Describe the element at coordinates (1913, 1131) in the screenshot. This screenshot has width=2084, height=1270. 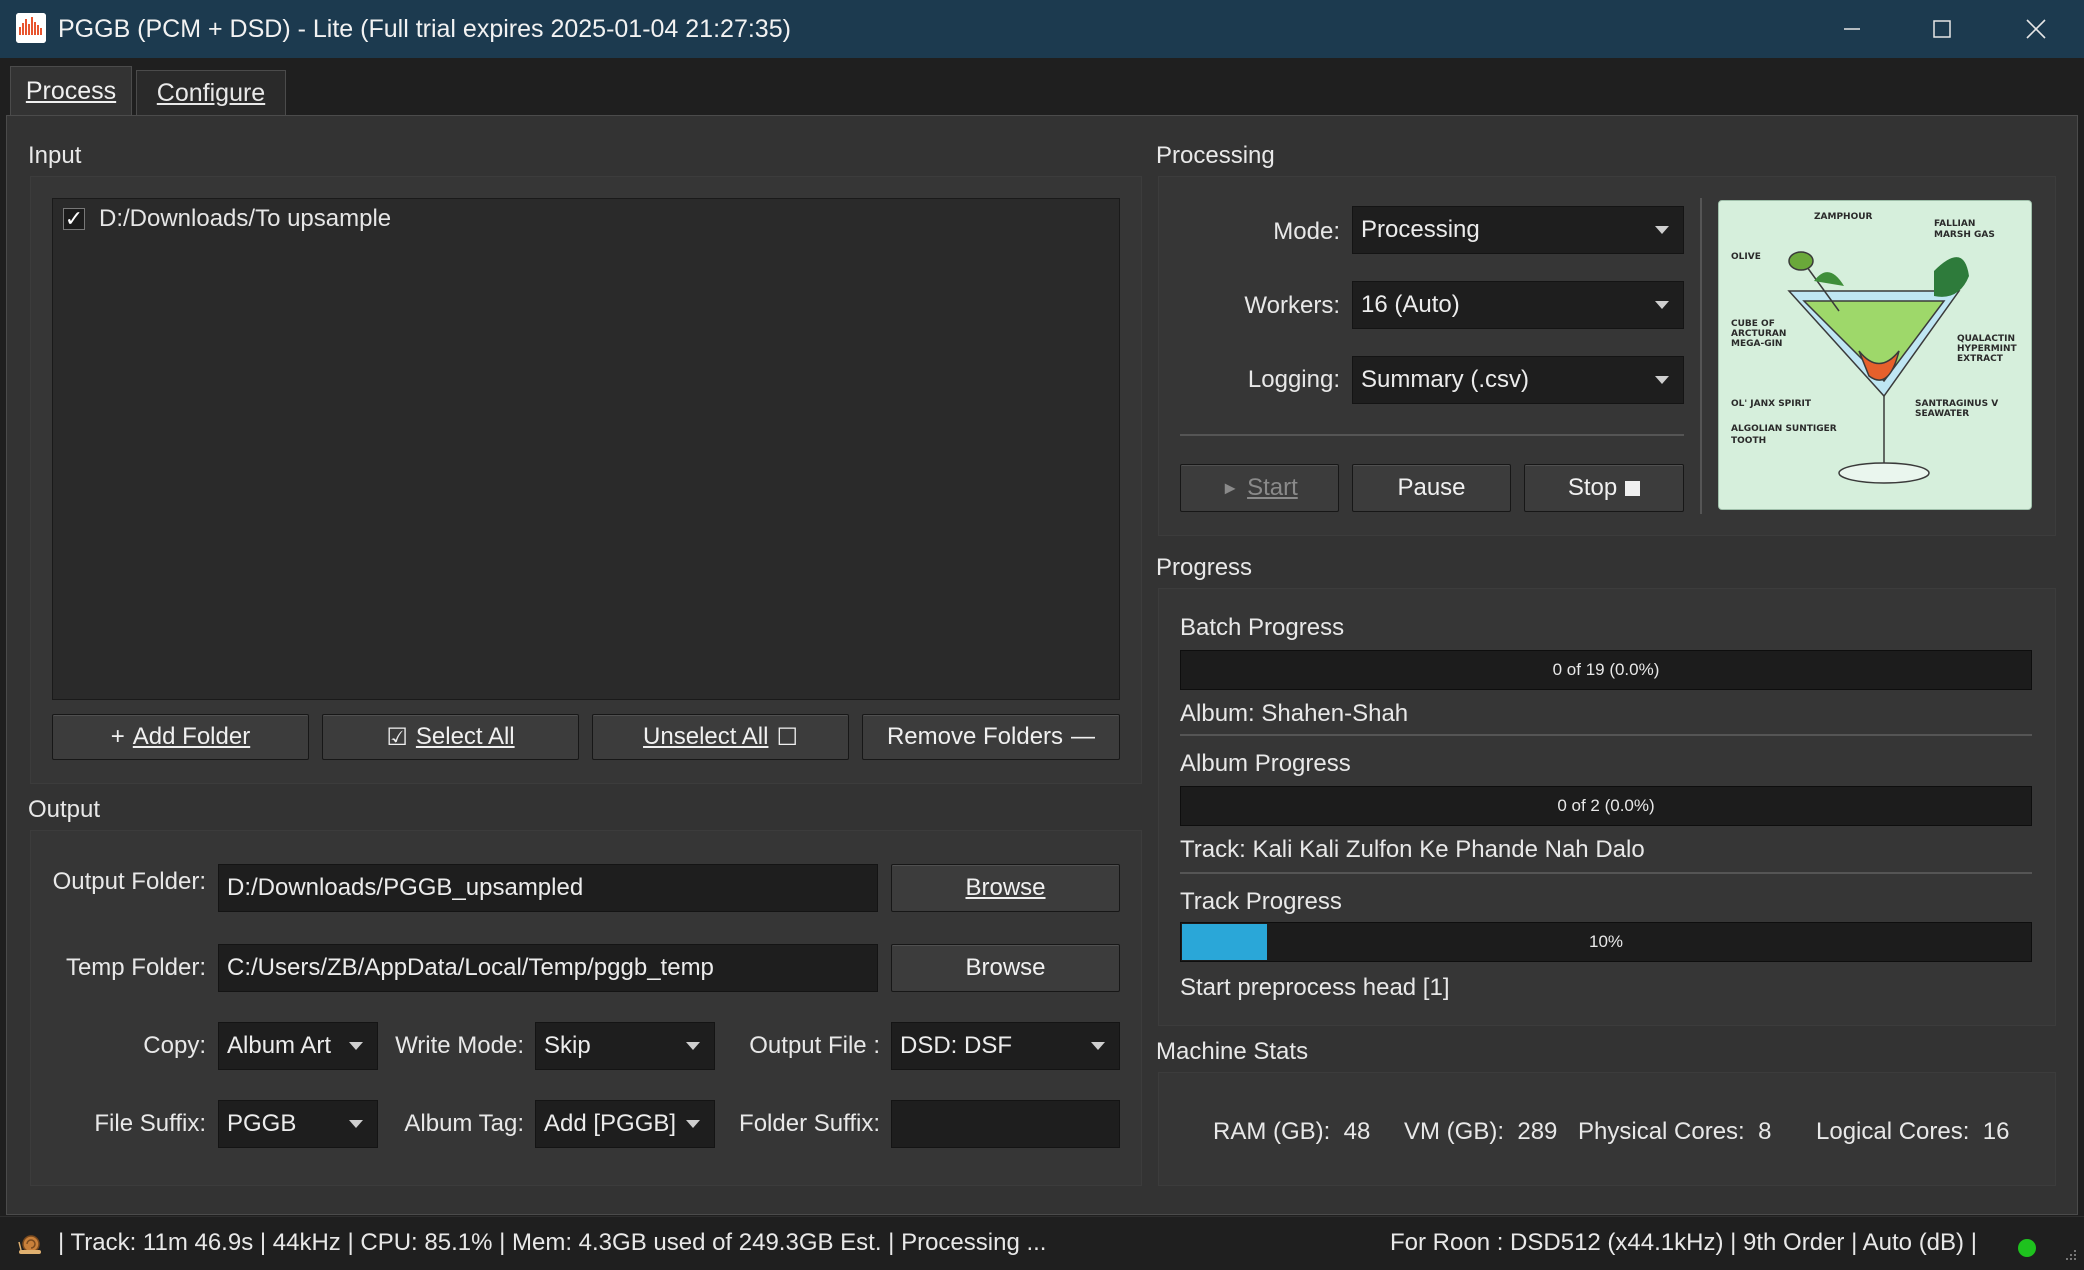
I see `logical-cores-stat: Logical Cores: 16` at that location.